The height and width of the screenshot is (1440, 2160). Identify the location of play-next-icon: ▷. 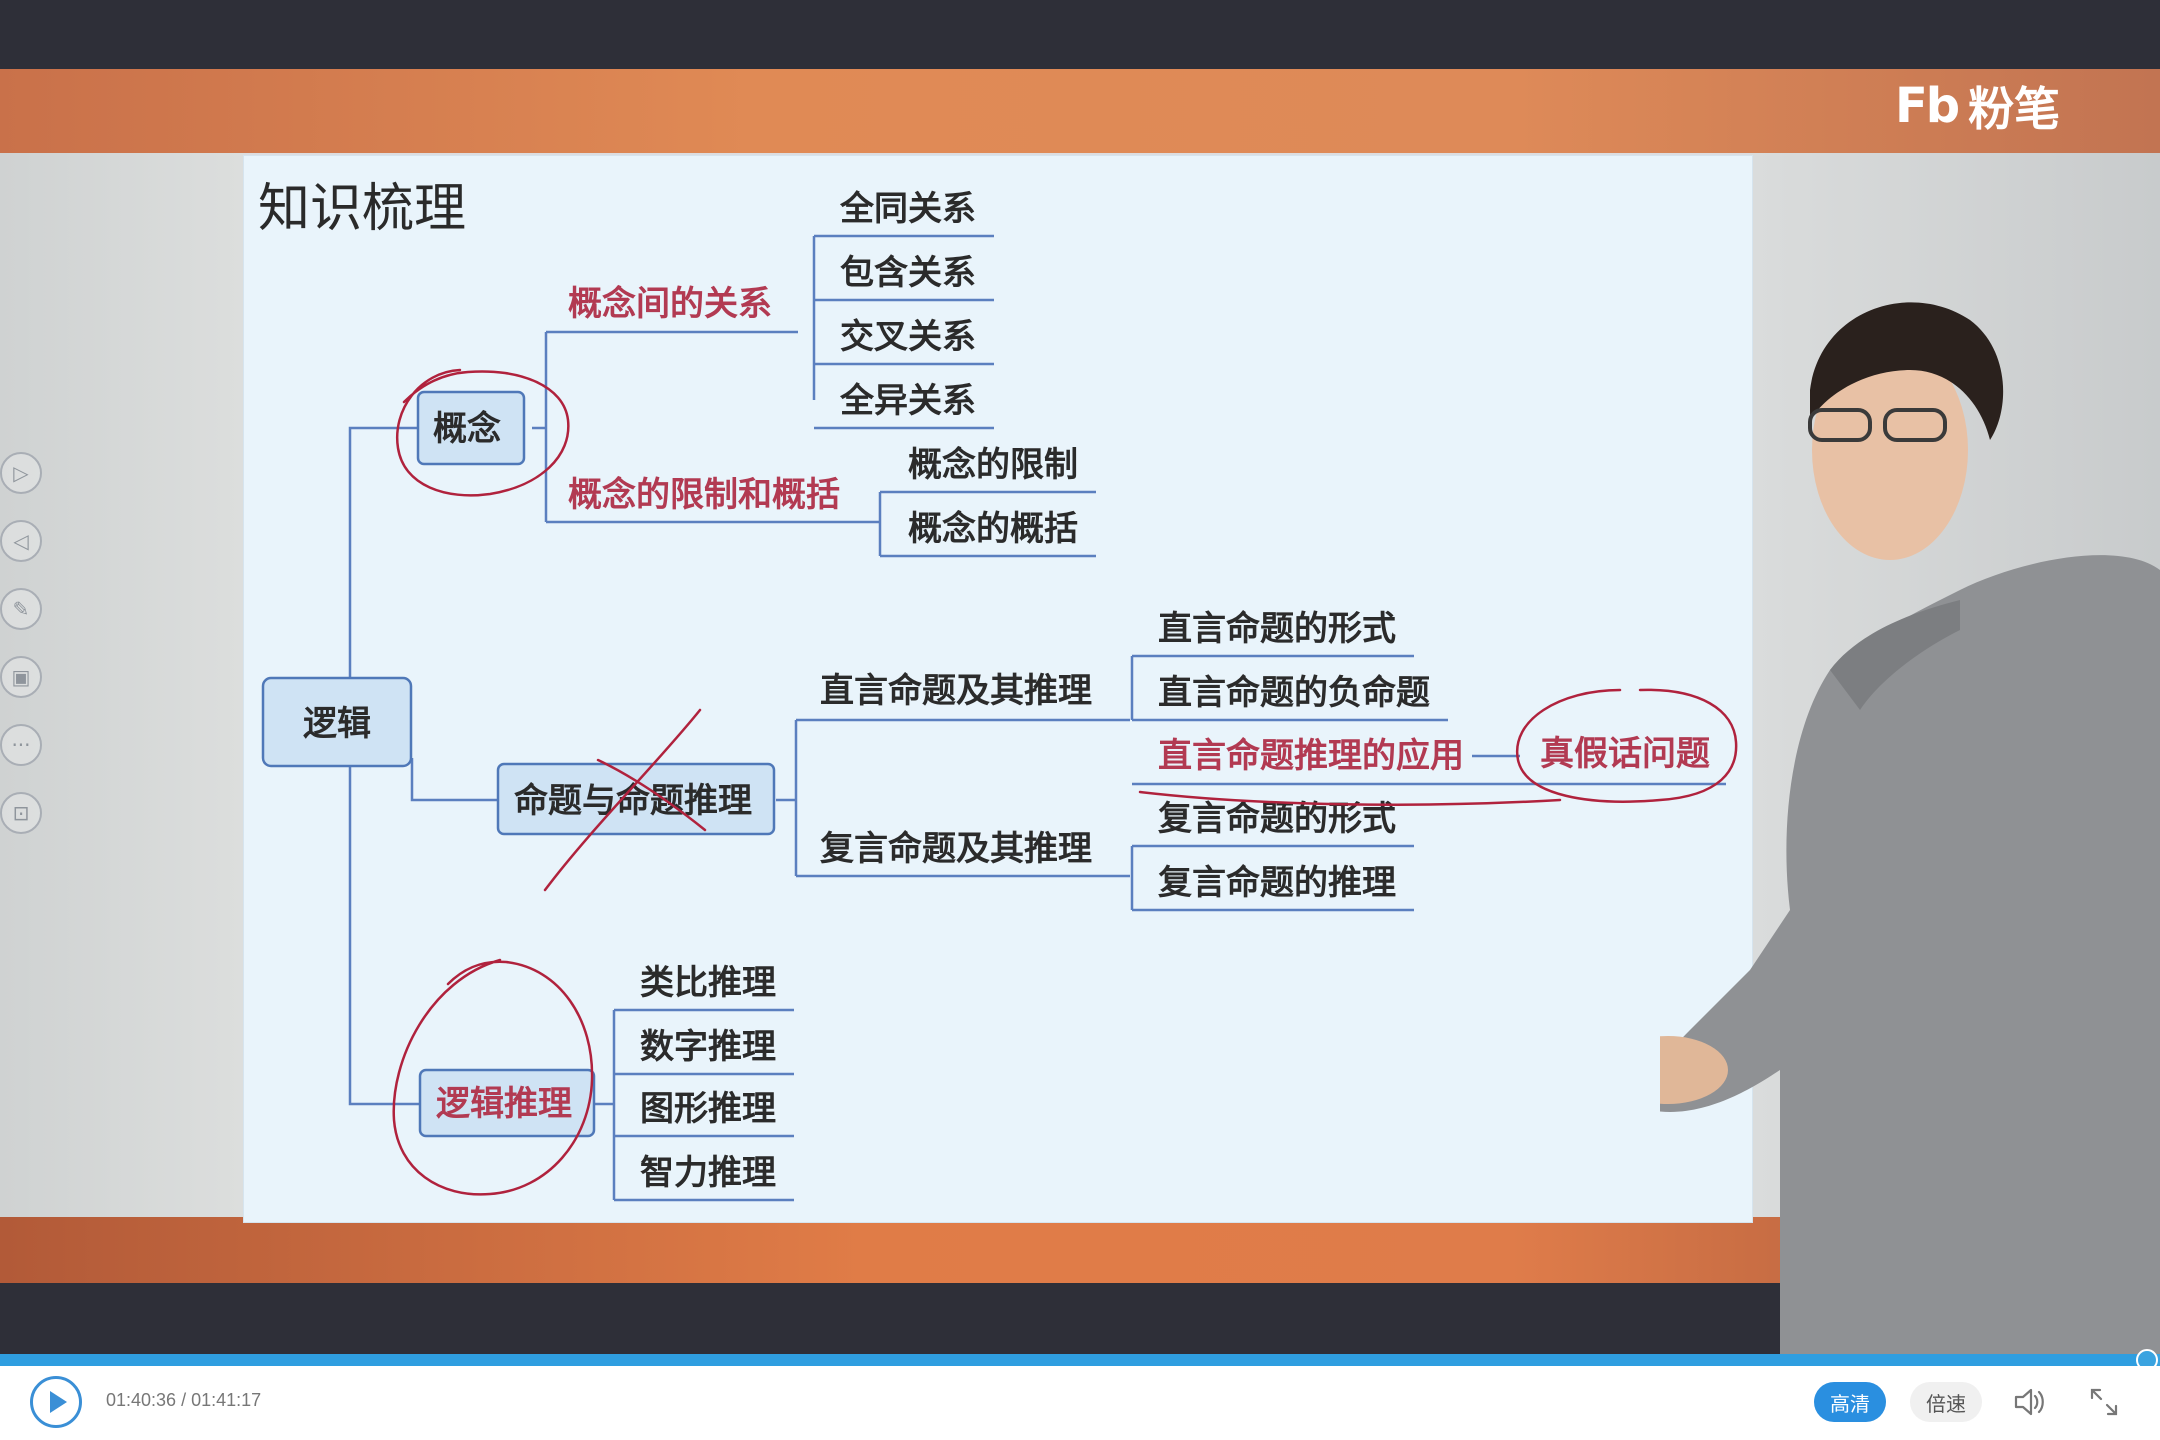
(21, 473).